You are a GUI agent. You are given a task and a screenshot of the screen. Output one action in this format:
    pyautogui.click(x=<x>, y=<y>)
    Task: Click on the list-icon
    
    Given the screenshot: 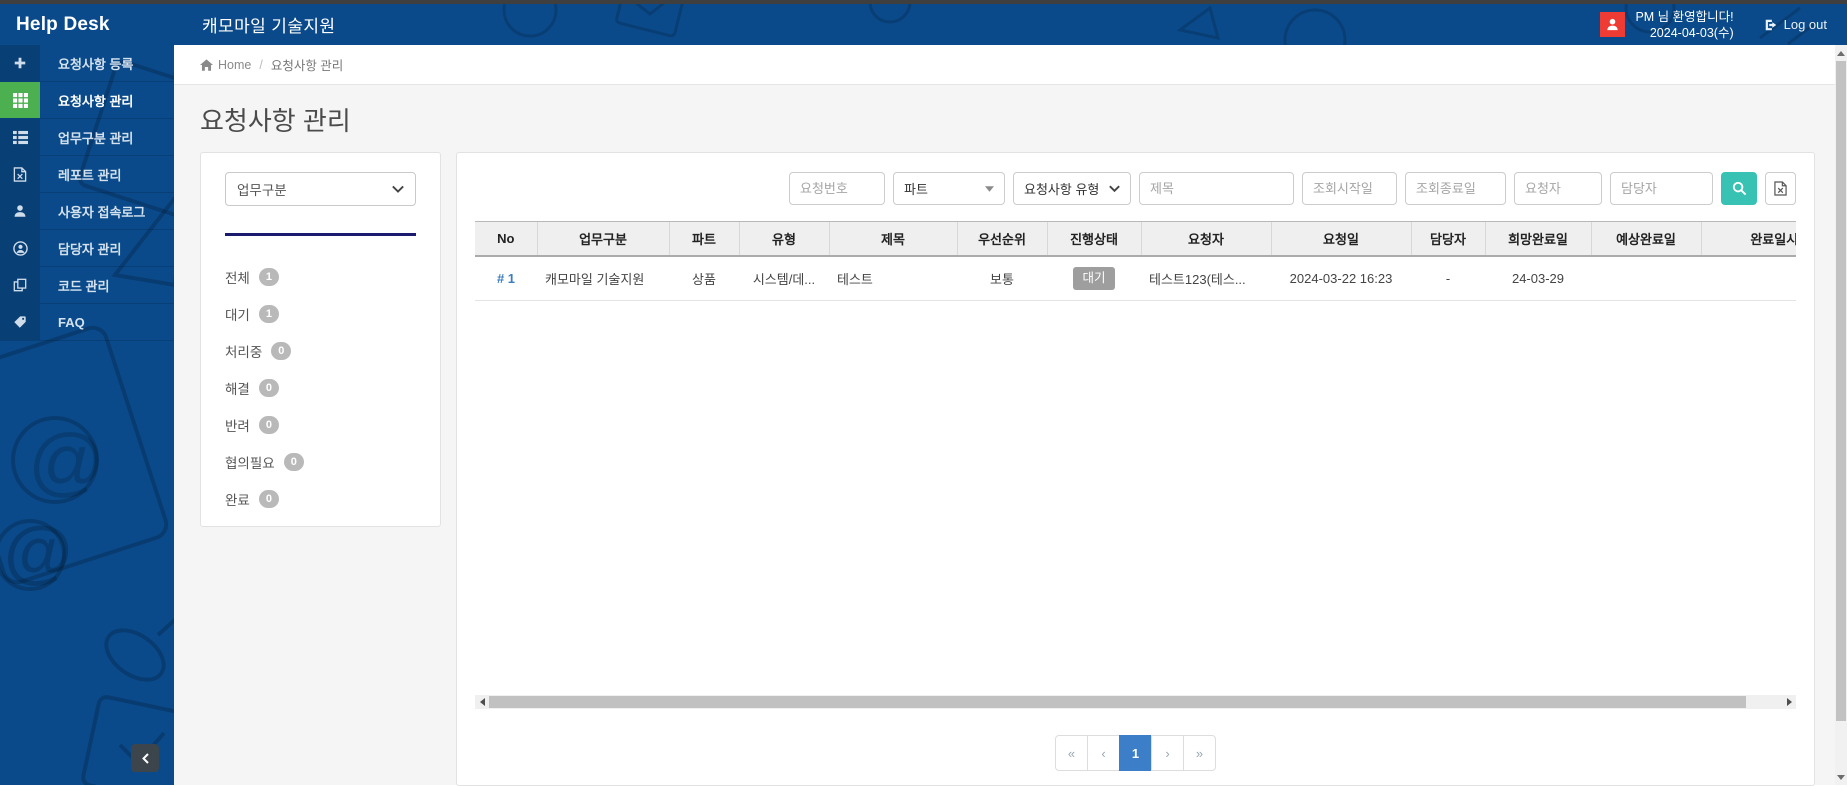 What is the action you would take?
    pyautogui.click(x=20, y=137)
    